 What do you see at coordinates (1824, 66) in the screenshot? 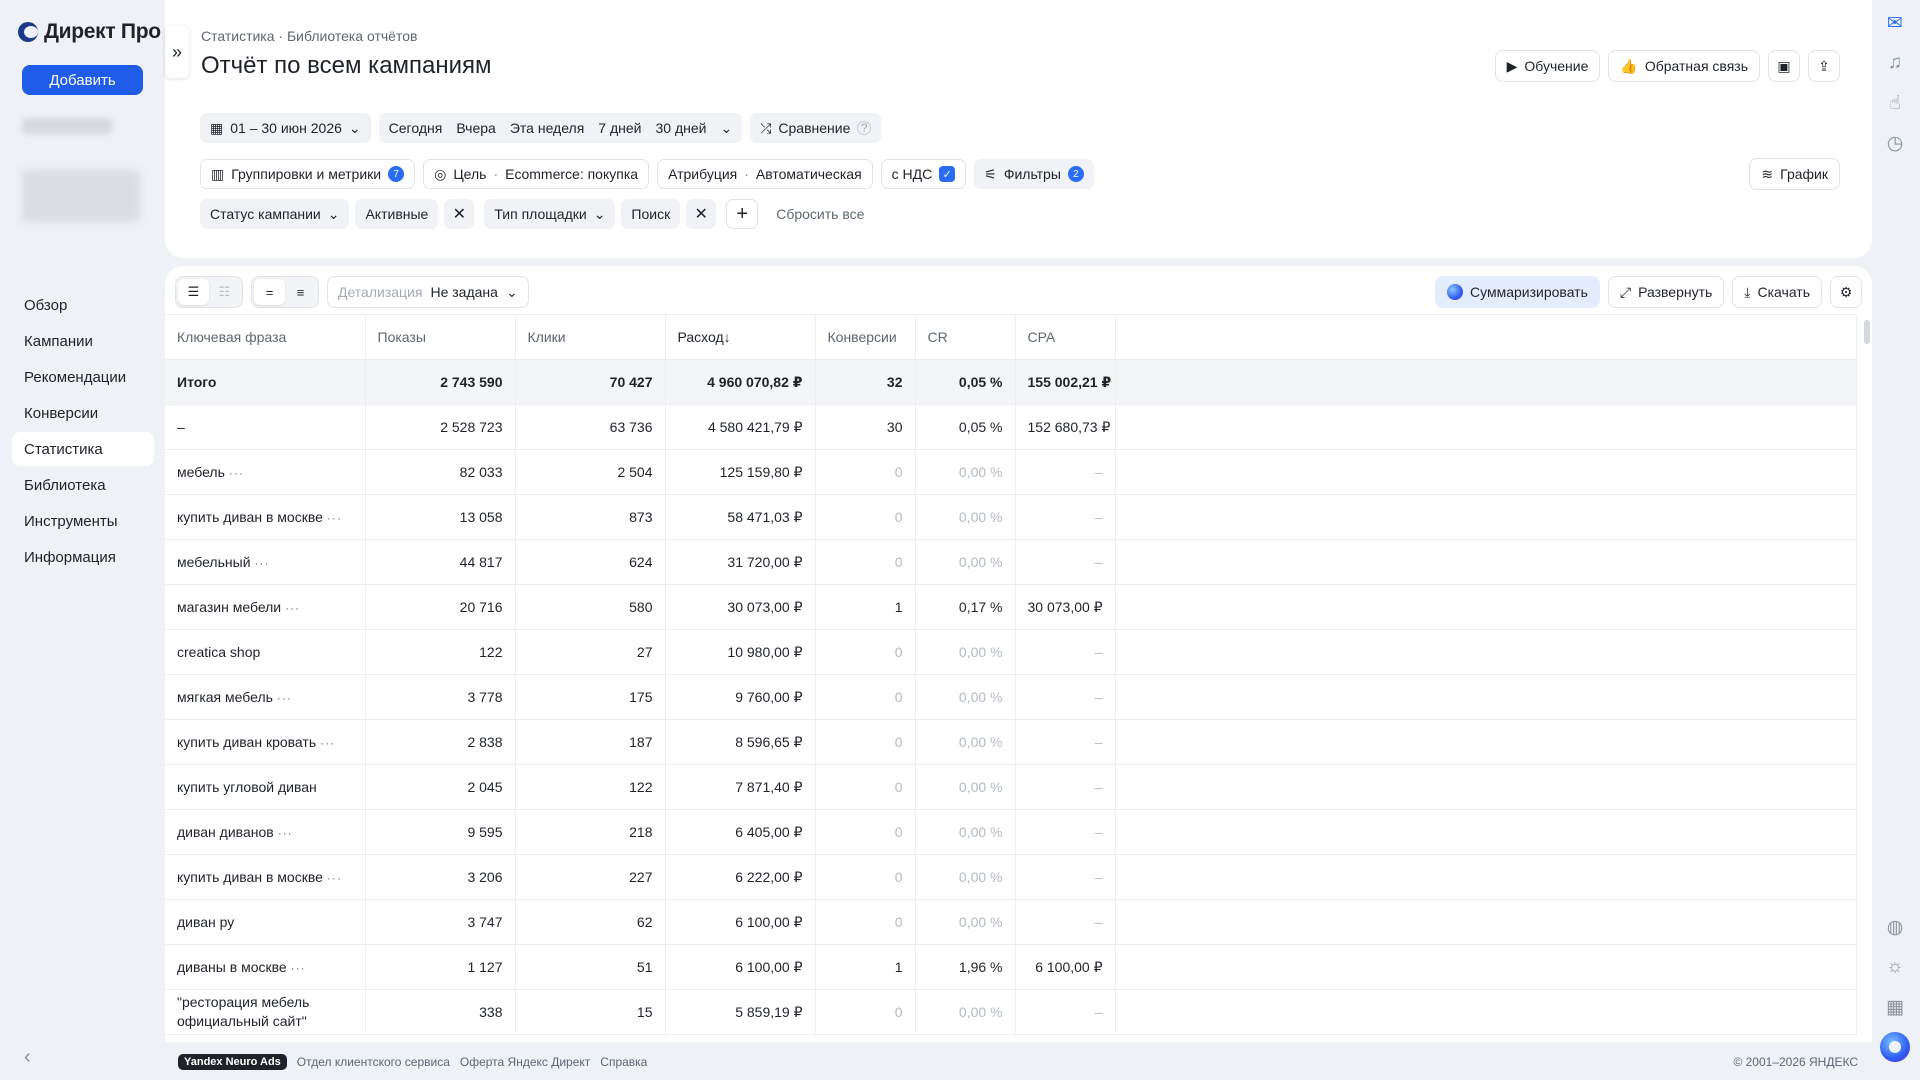
I see `share-report-button: ⇪` at bounding box center [1824, 66].